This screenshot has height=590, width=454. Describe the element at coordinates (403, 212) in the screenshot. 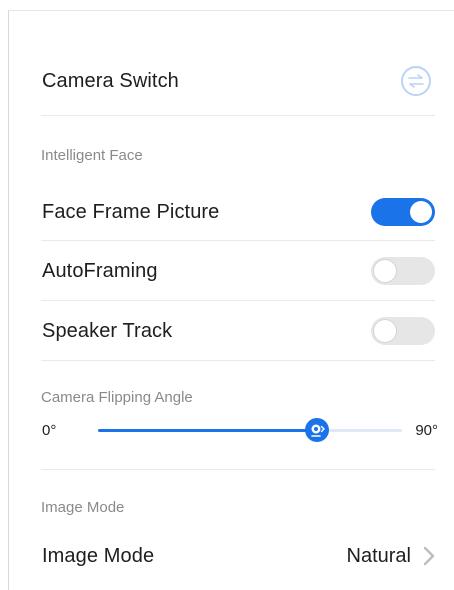

I see `face-frame-picture-toggle` at that location.